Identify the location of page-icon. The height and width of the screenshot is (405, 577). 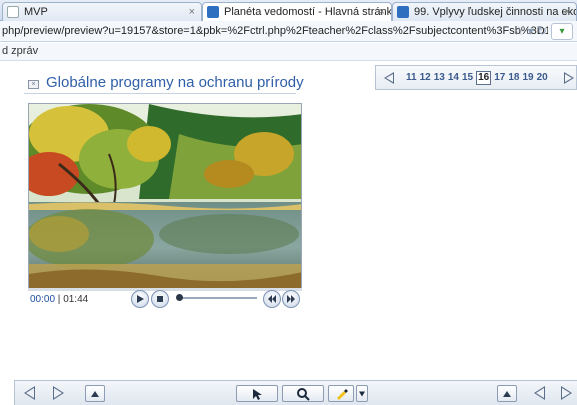
(13, 12).